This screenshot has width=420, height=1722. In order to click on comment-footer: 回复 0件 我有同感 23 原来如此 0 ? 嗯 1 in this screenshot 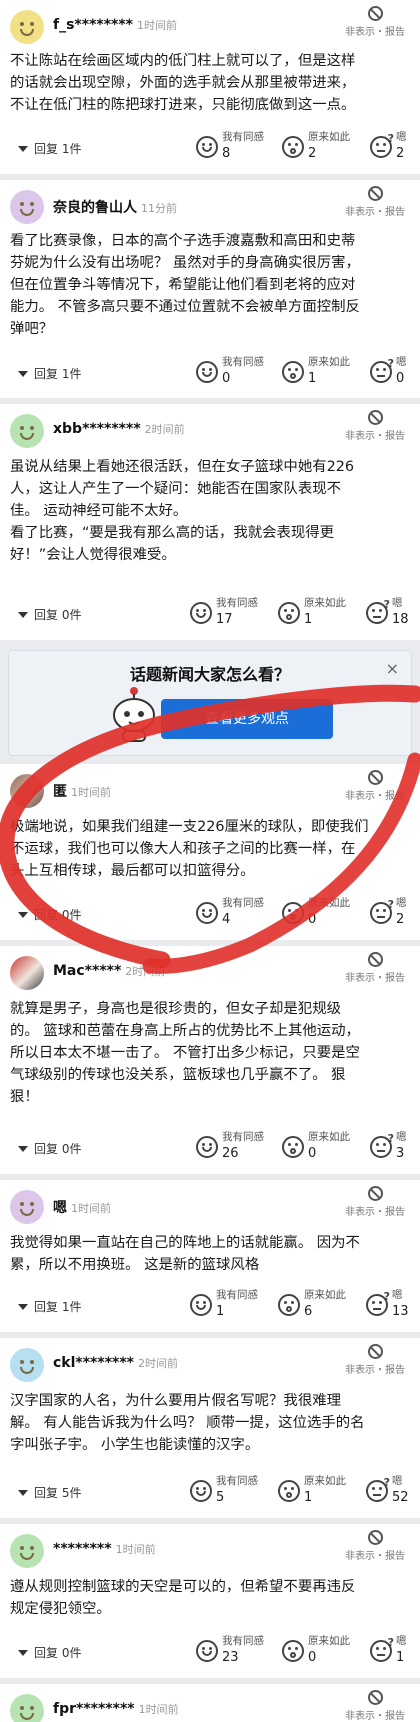, I will do `click(210, 1652)`.